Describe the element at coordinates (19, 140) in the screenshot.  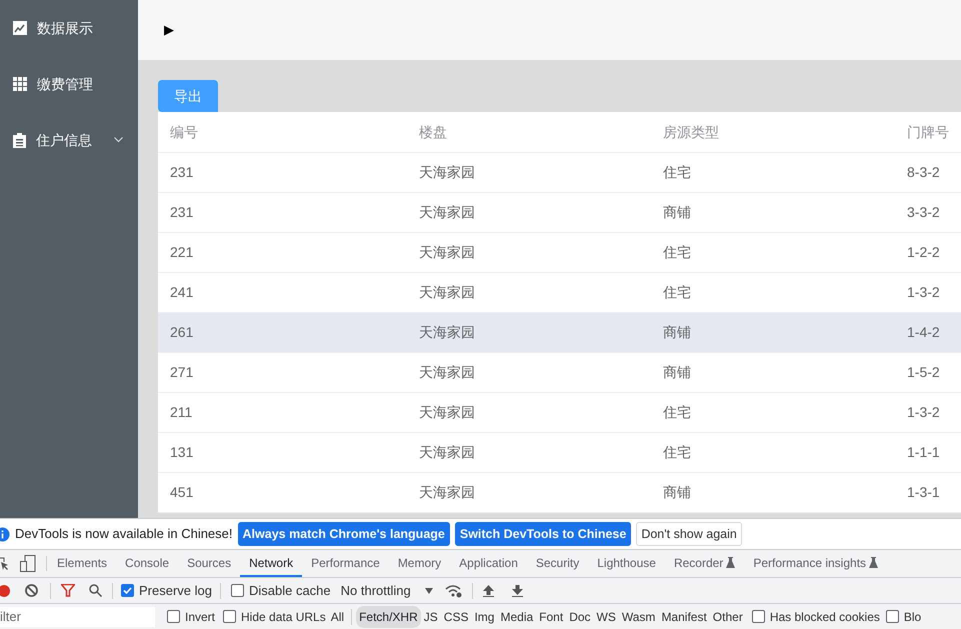
I see `clipboard-icon` at that location.